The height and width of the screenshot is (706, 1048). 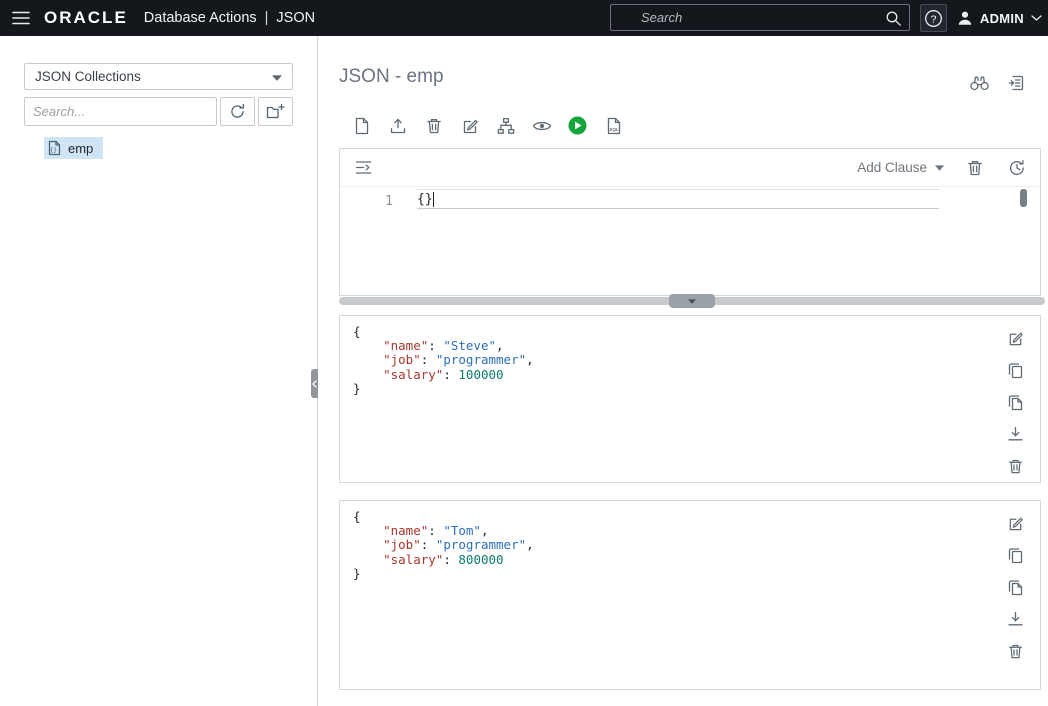 I want to click on new-document-button, so click(x=361, y=125).